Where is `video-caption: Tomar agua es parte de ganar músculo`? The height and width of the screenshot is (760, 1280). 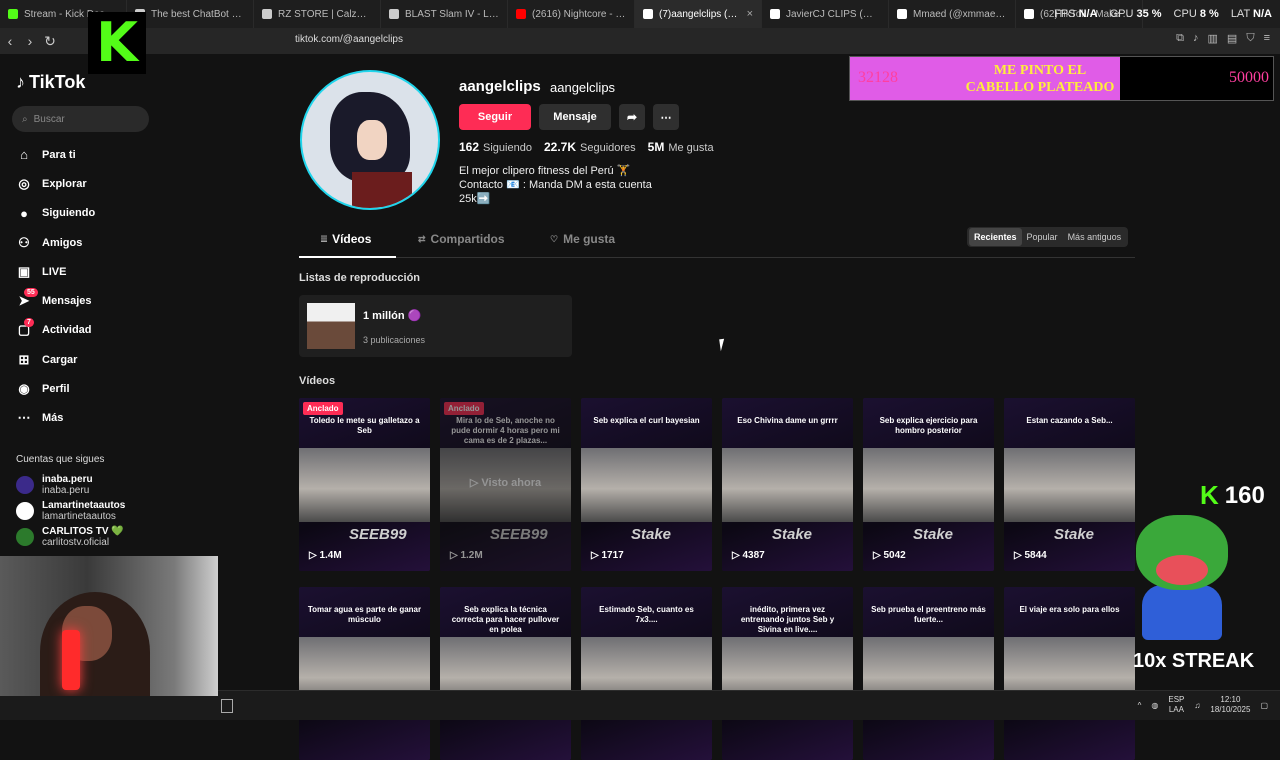
video-caption: Tomar agua es parte de ganar músculo is located at coordinates (364, 614).